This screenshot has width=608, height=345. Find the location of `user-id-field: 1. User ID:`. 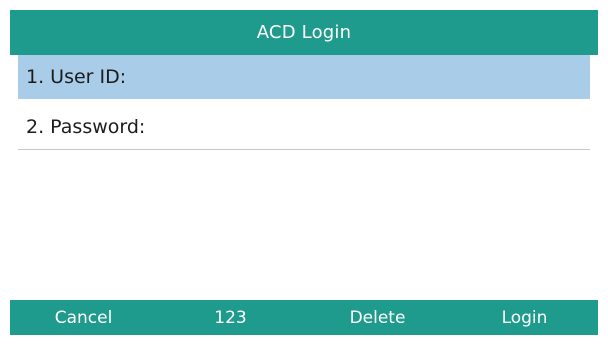

user-id-field: 1. User ID: is located at coordinates (304, 77).